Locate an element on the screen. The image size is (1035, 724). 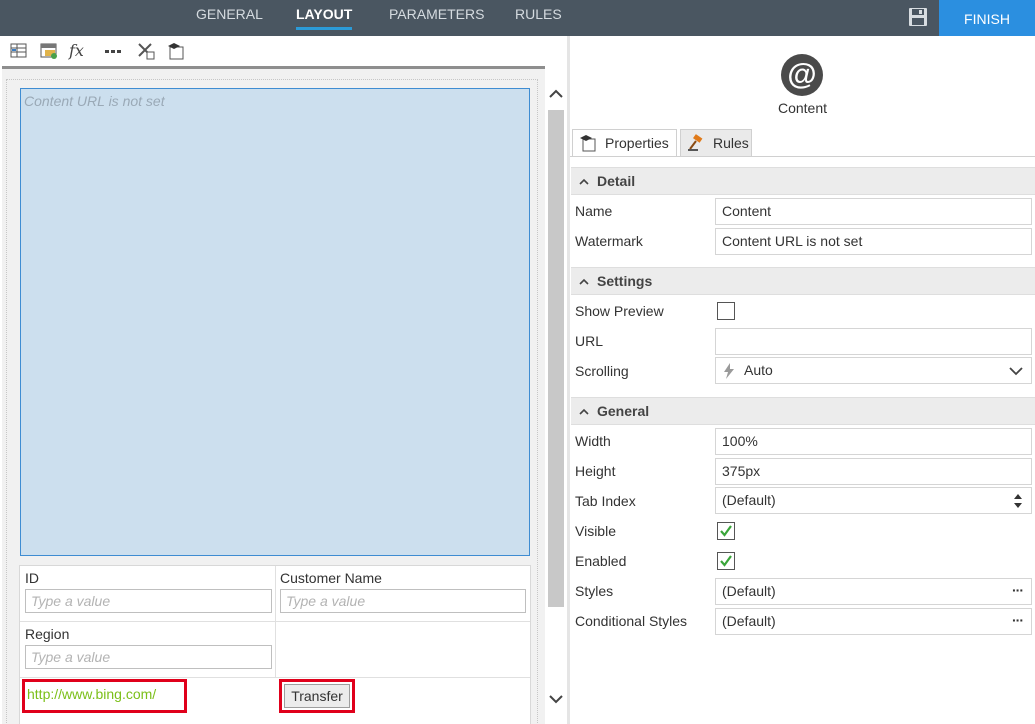
column-divider is located at coordinates (275, 622).